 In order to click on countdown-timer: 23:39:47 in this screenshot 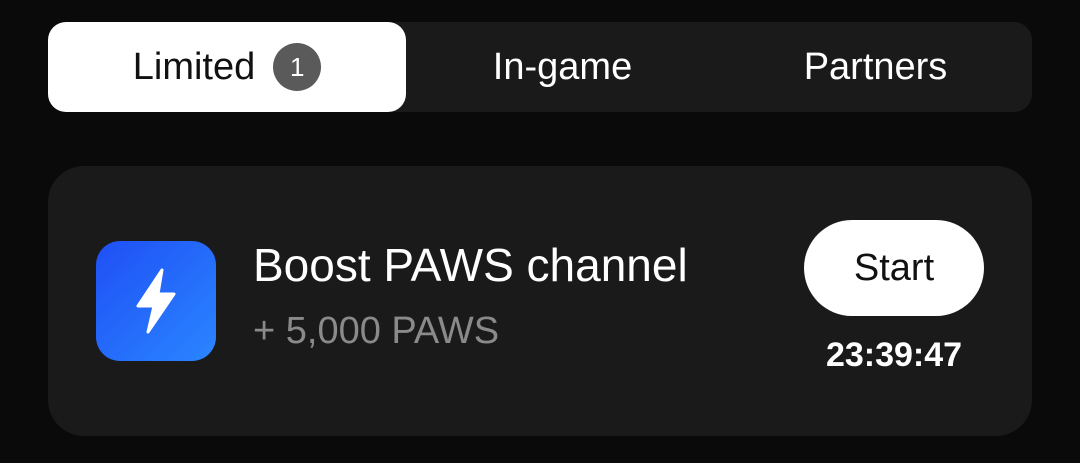, I will do `click(894, 355)`.